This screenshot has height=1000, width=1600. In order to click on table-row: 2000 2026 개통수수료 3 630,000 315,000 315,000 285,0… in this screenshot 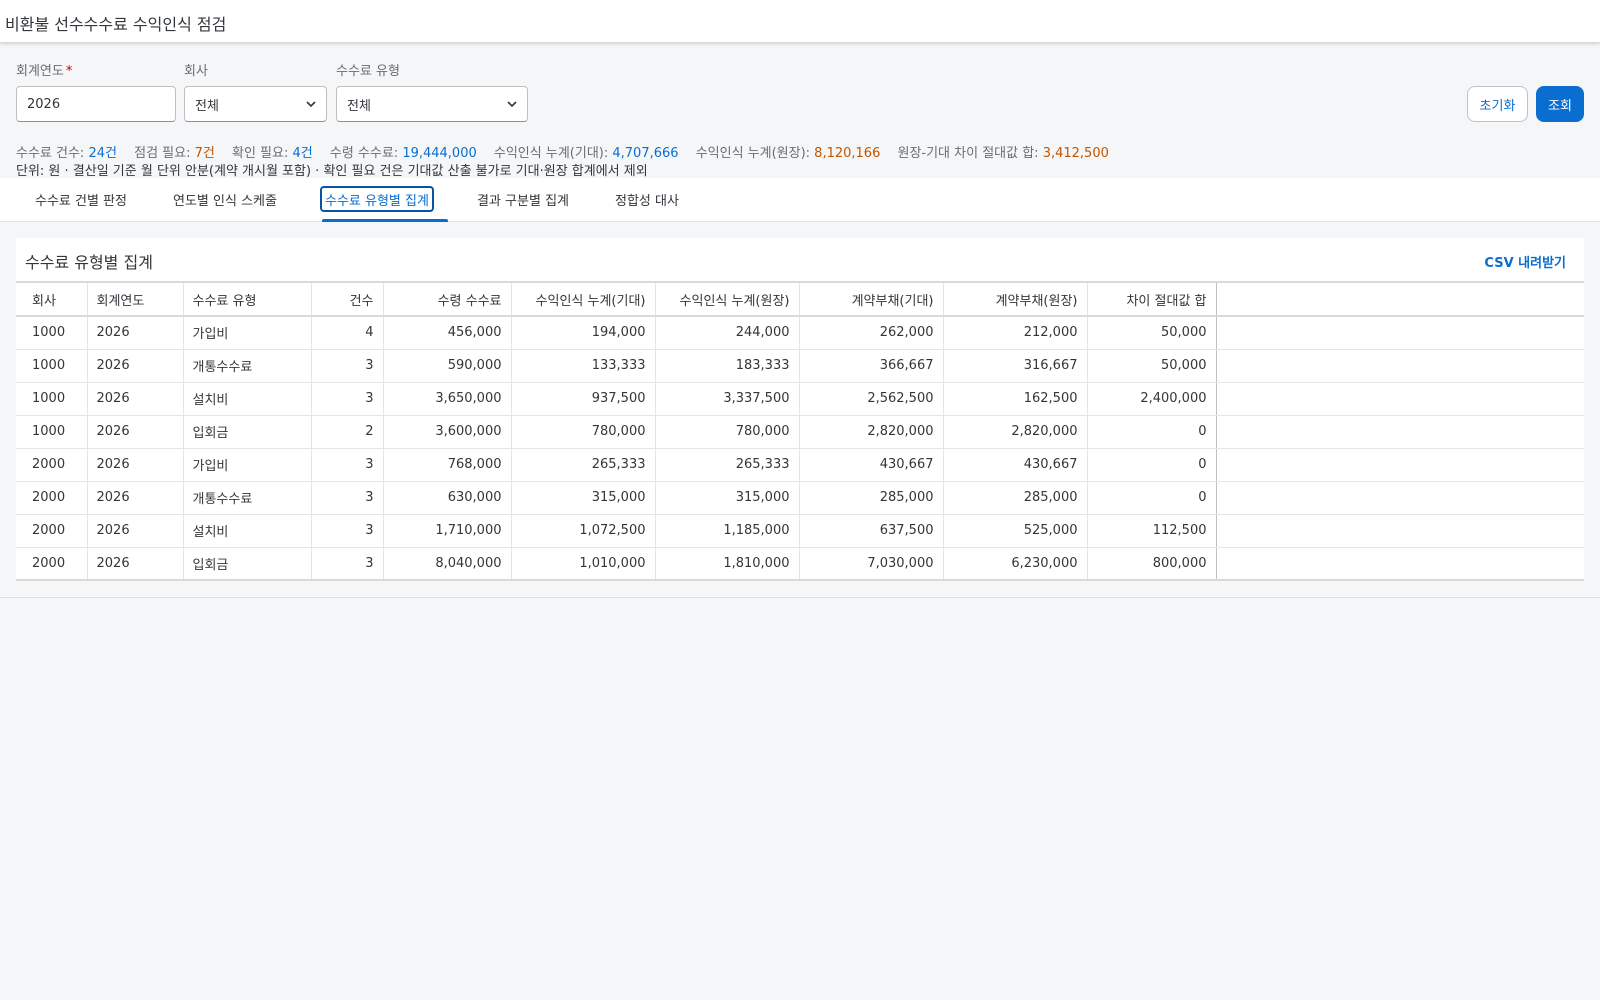, I will do `click(800, 498)`.